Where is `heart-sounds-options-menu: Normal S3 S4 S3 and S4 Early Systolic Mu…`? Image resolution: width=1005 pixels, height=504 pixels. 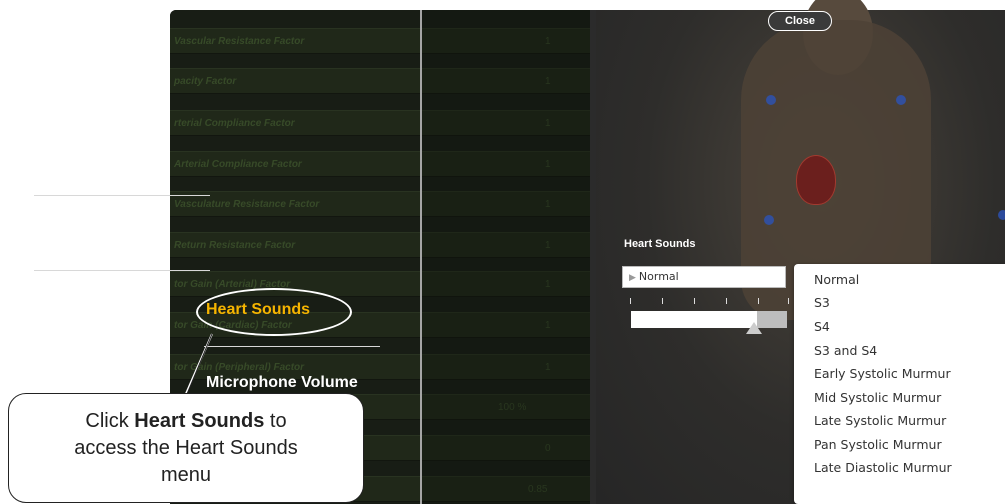 heart-sounds-options-menu: Normal S3 S4 S3 and S4 Early Systolic Mu… is located at coordinates (899, 384).